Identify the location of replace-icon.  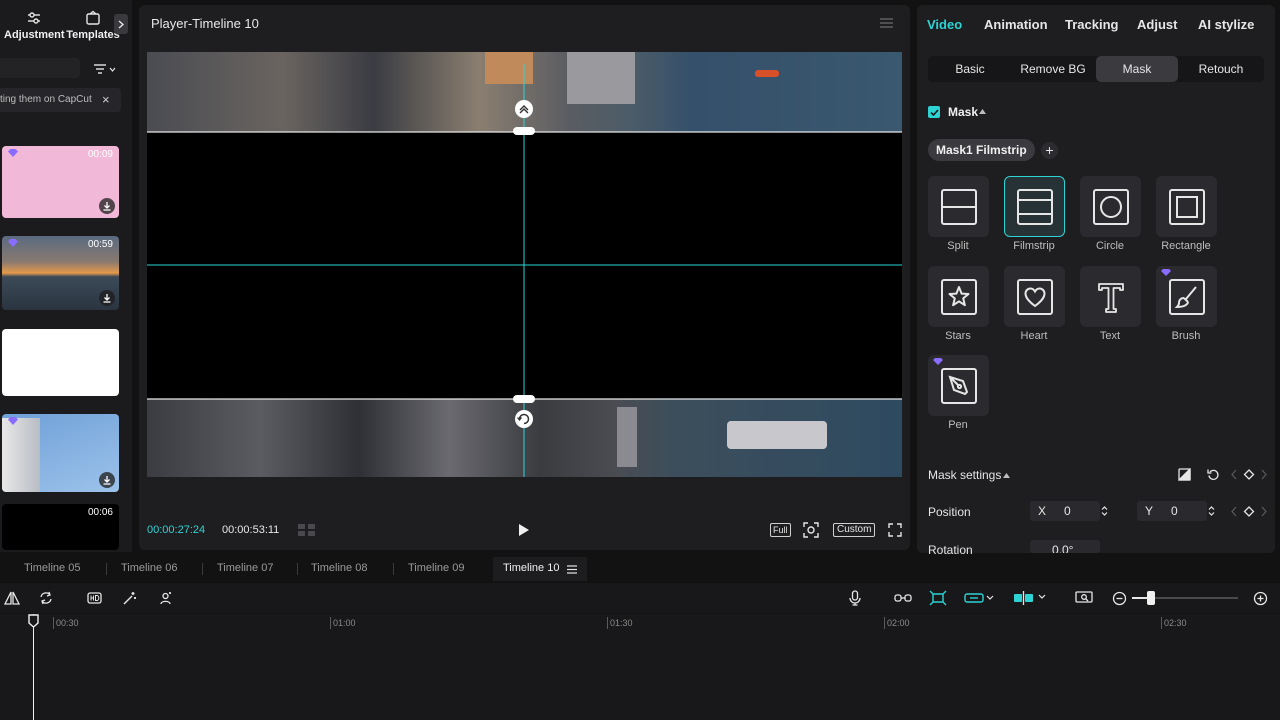
(46, 598).